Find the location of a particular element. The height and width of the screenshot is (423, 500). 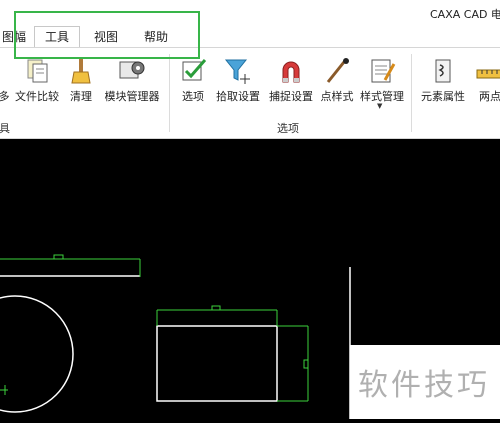

snap-magnet-icon is located at coordinates (291, 72).